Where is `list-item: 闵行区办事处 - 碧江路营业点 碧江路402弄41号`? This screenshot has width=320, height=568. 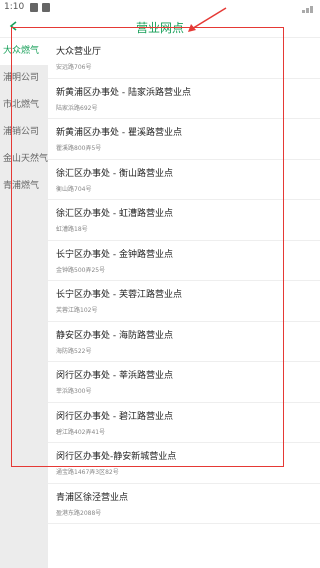
list-item: 闵行区办事处 - 碧江路营业点 碧江路402弄41号 is located at coordinates (184, 423).